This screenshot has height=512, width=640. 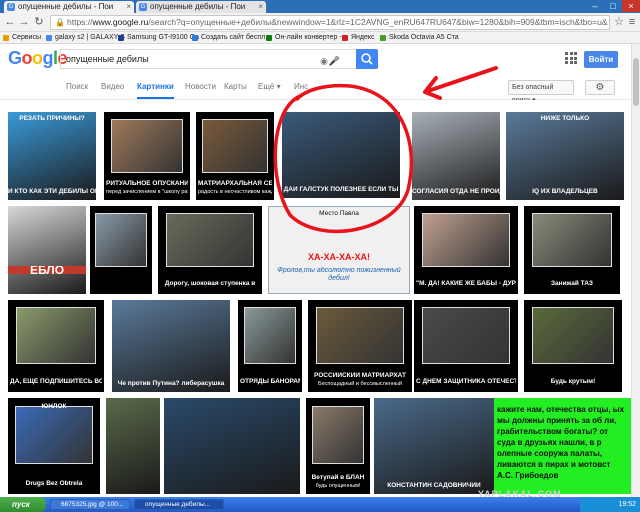 I want to click on image-result: Че против Путина? либерасушка, so click(x=171, y=346).